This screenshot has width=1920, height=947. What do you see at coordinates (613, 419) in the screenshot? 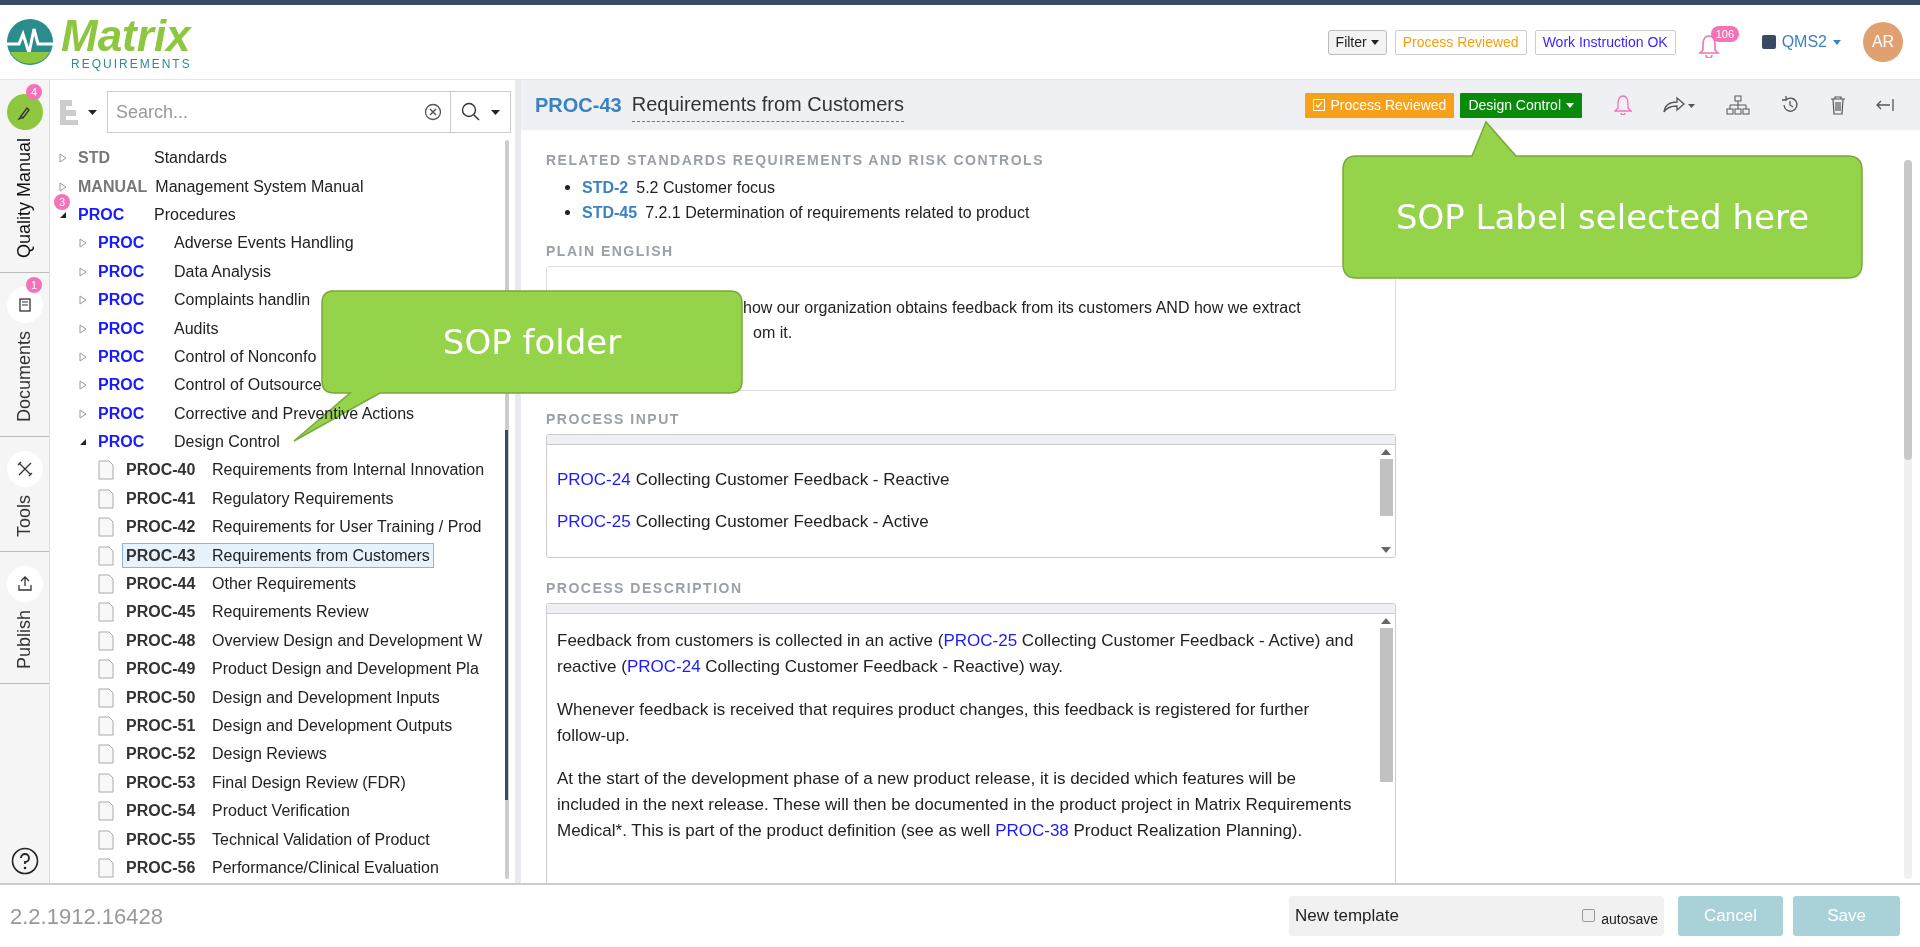
I see `section-label: PROCESS INPUT` at bounding box center [613, 419].